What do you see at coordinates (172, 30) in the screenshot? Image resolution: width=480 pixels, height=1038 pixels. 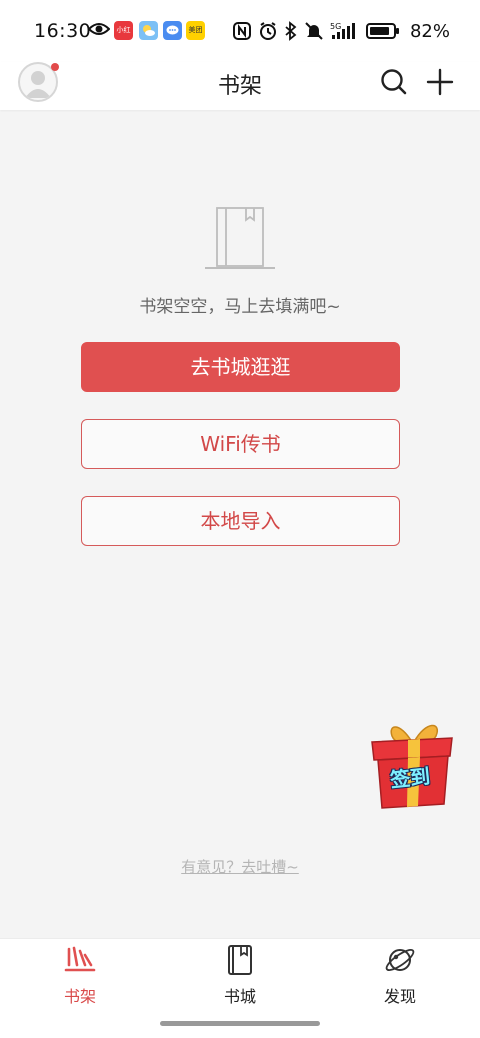 I see `message-app-icon` at bounding box center [172, 30].